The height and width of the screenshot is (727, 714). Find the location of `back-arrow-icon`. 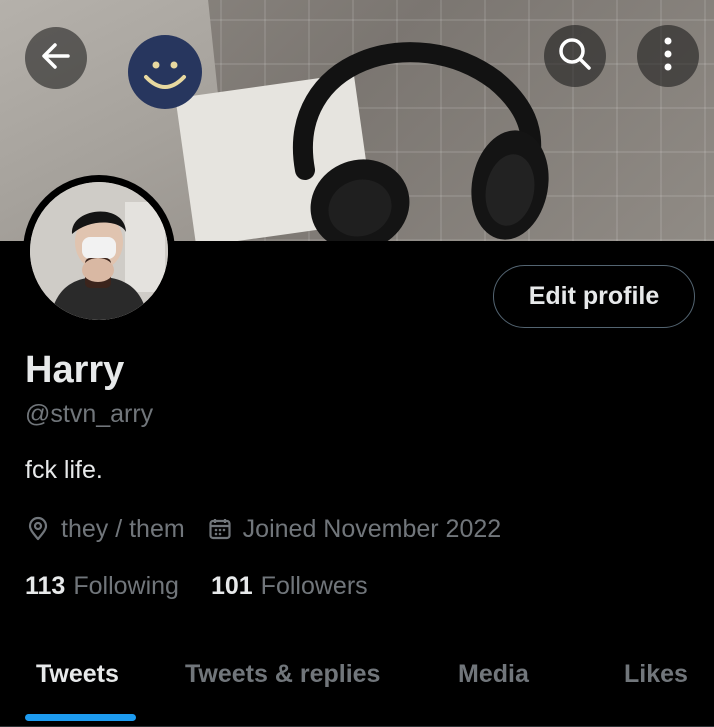

back-arrow-icon is located at coordinates (56, 58).